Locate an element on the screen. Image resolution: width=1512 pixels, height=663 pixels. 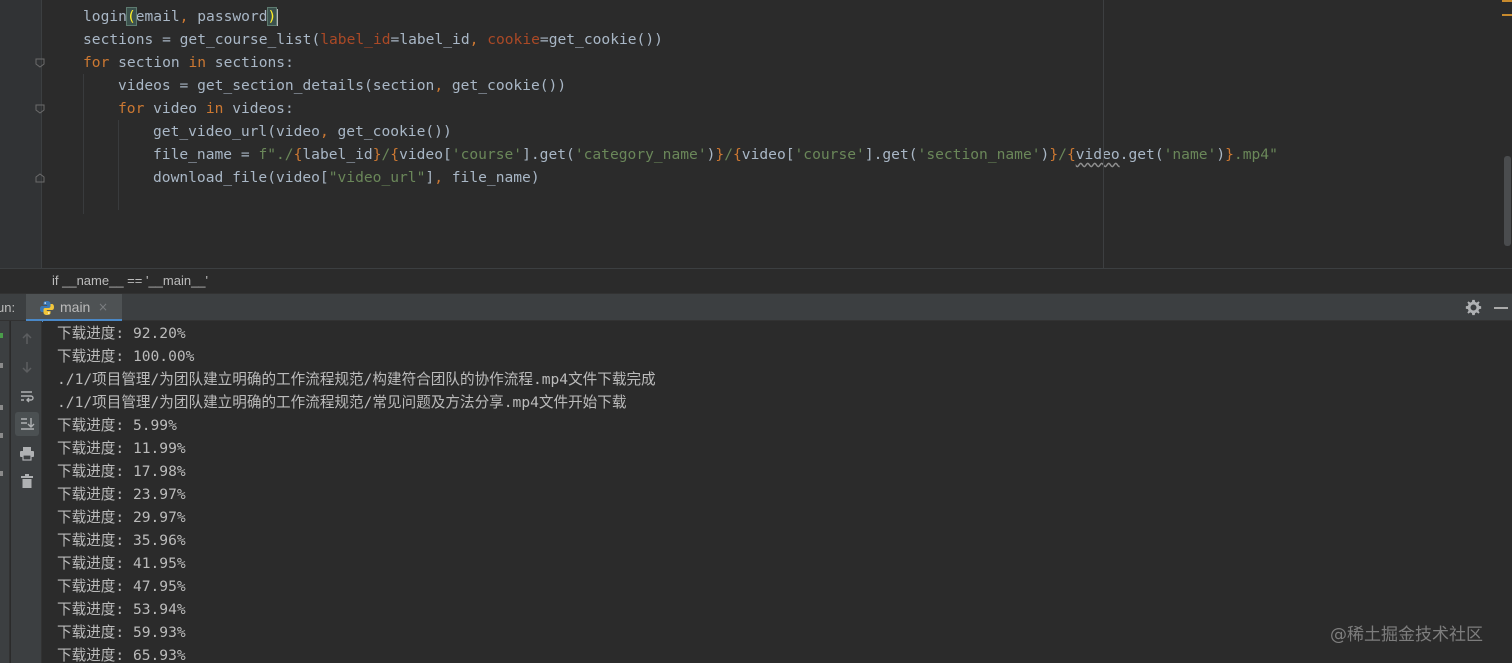
code-token: sections = get_course_list( is located at coordinates (202, 39).